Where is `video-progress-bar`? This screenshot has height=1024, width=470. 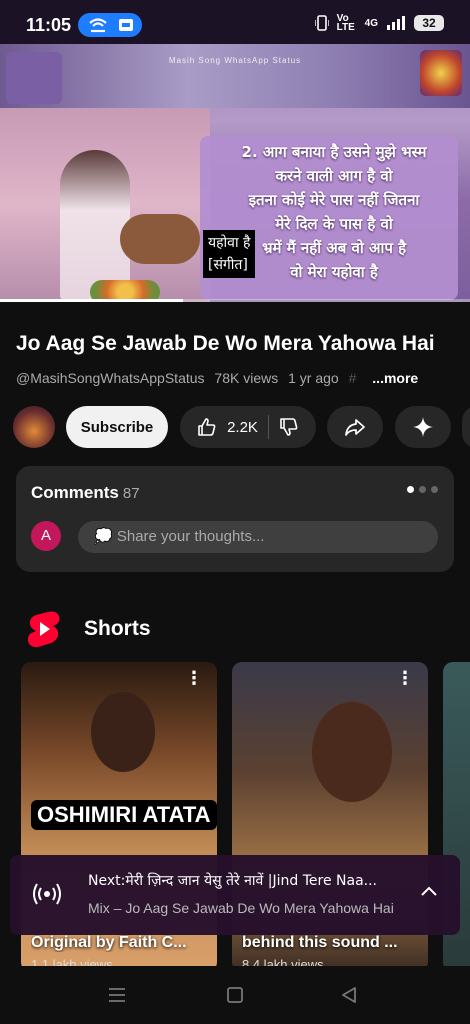
video-progress-bar is located at coordinates (235, 300).